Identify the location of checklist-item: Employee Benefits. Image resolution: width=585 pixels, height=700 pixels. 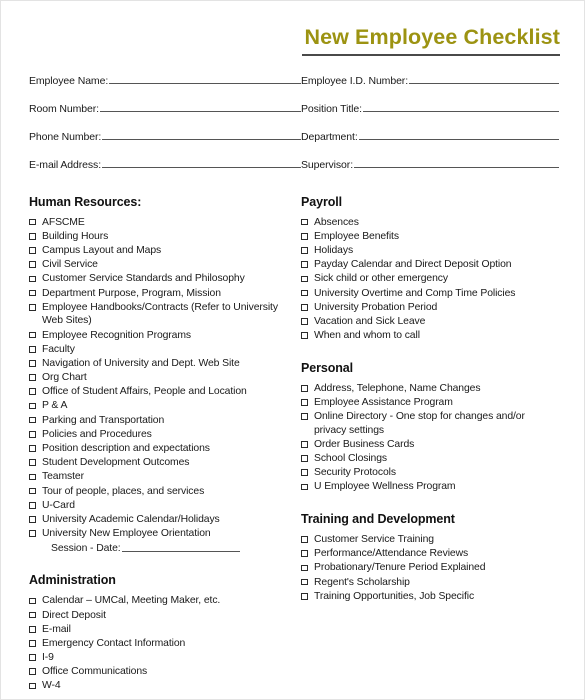
(430, 237).